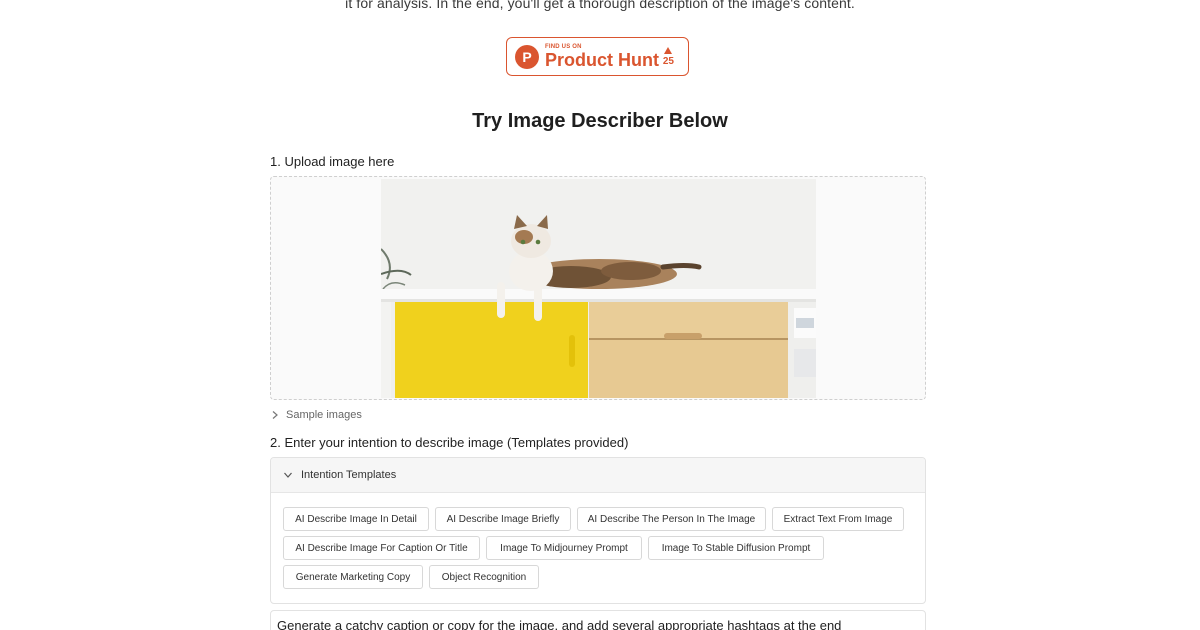 The image size is (1200, 630). I want to click on cat-on-cabinet-image, so click(598, 288).